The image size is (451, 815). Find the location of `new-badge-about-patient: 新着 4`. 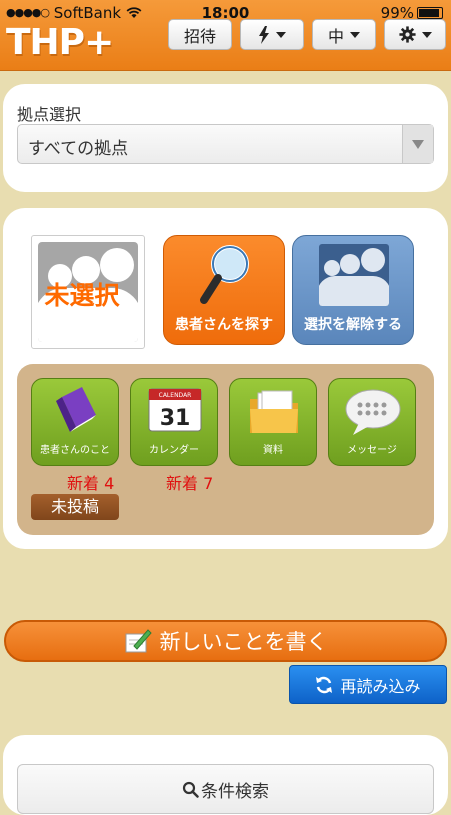

new-badge-about-patient: 新着 4 is located at coordinates (91, 483).